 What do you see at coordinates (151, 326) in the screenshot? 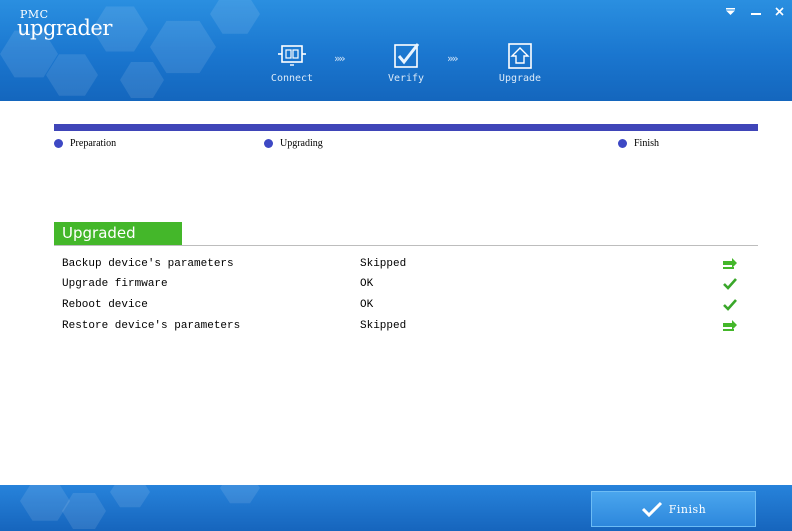
I see `result-task: Restore device's parameters` at bounding box center [151, 326].